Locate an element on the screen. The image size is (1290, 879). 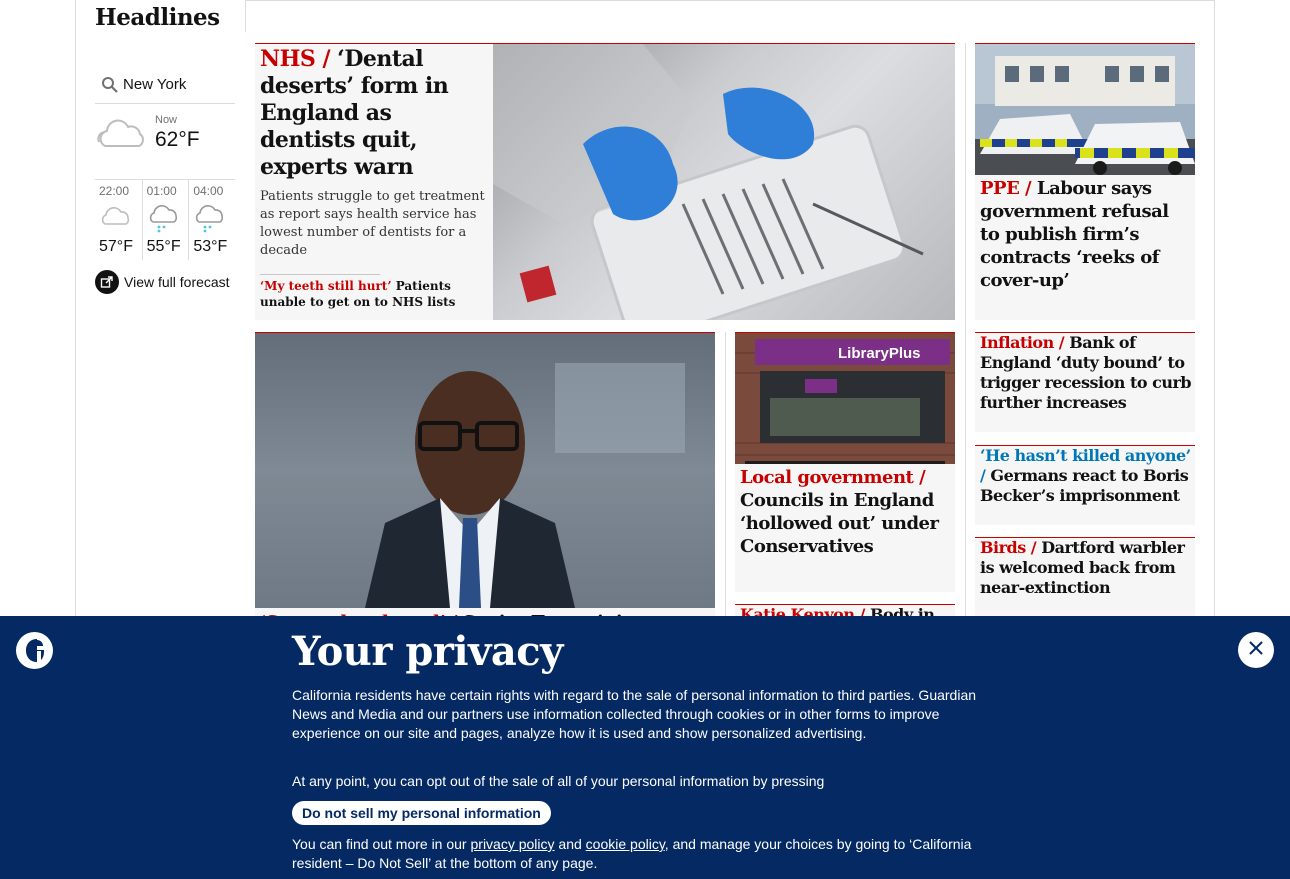
view-forecast-link: View full forecast is located at coordinates (165, 282).